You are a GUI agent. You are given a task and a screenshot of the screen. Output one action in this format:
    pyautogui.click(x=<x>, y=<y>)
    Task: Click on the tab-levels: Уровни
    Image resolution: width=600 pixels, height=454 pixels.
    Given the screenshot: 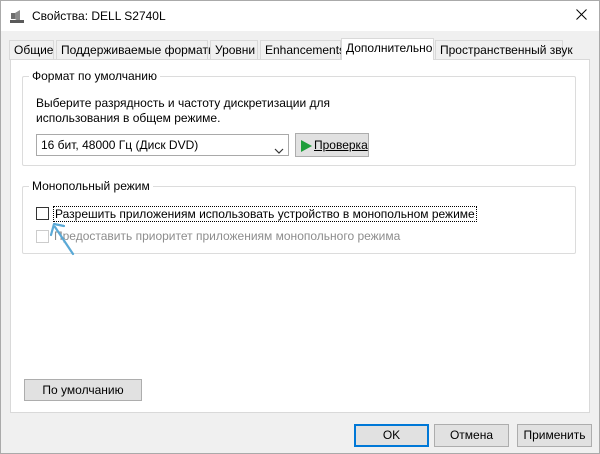 What is the action you would take?
    pyautogui.click(x=234, y=50)
    